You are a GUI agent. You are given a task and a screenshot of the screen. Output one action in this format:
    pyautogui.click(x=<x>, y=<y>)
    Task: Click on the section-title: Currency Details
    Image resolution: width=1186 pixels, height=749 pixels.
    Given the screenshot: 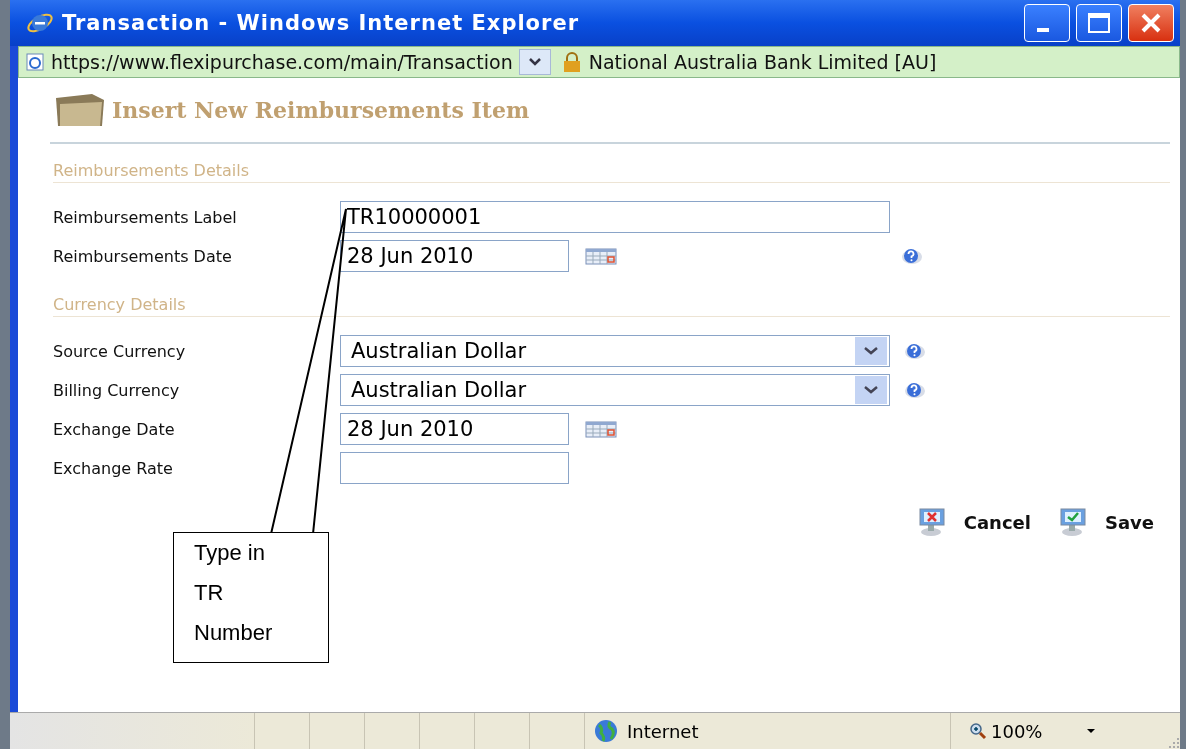 What is the action you would take?
    pyautogui.click(x=120, y=304)
    